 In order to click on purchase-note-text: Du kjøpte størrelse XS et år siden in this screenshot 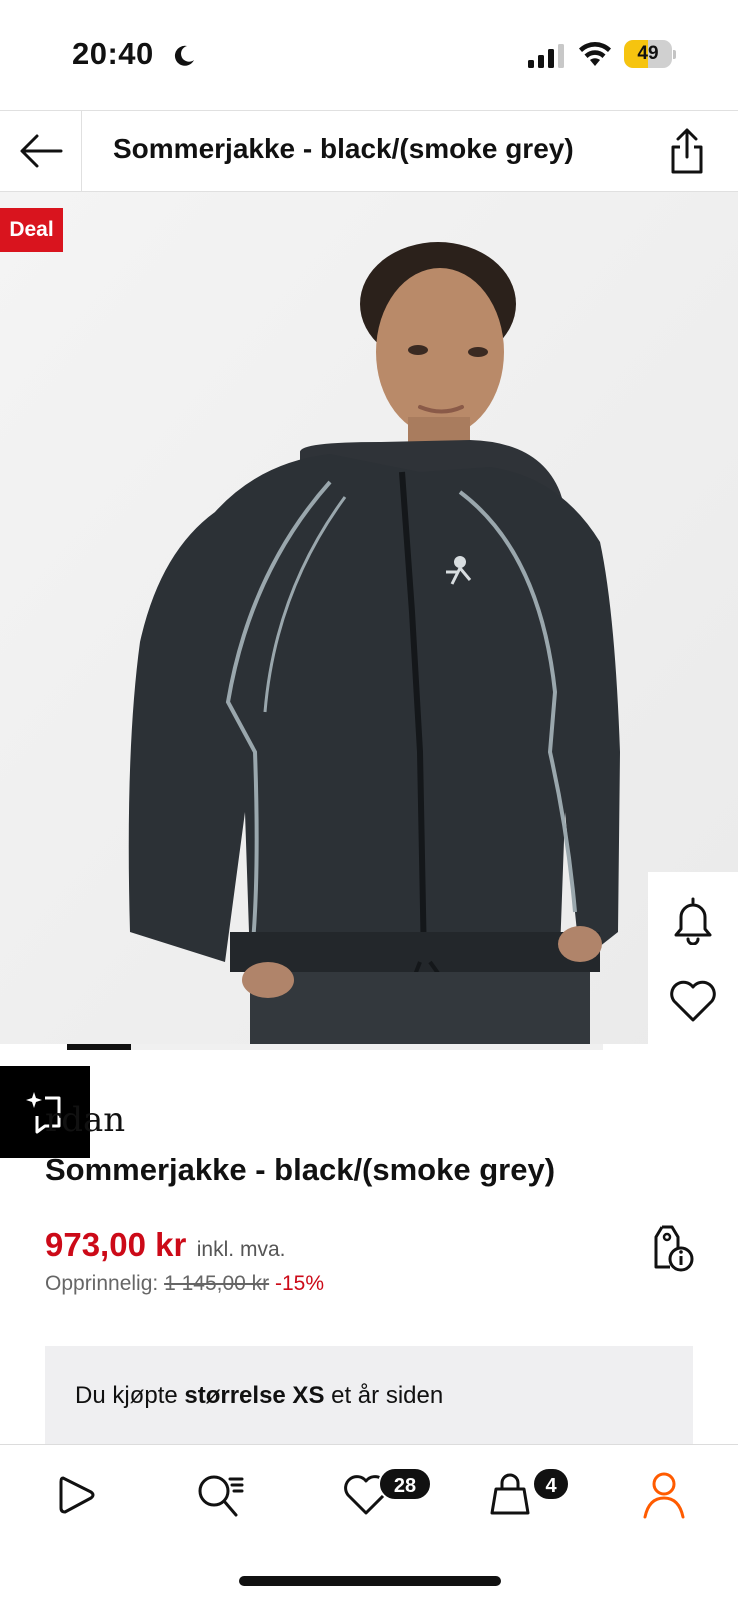, I will do `click(259, 1395)`.